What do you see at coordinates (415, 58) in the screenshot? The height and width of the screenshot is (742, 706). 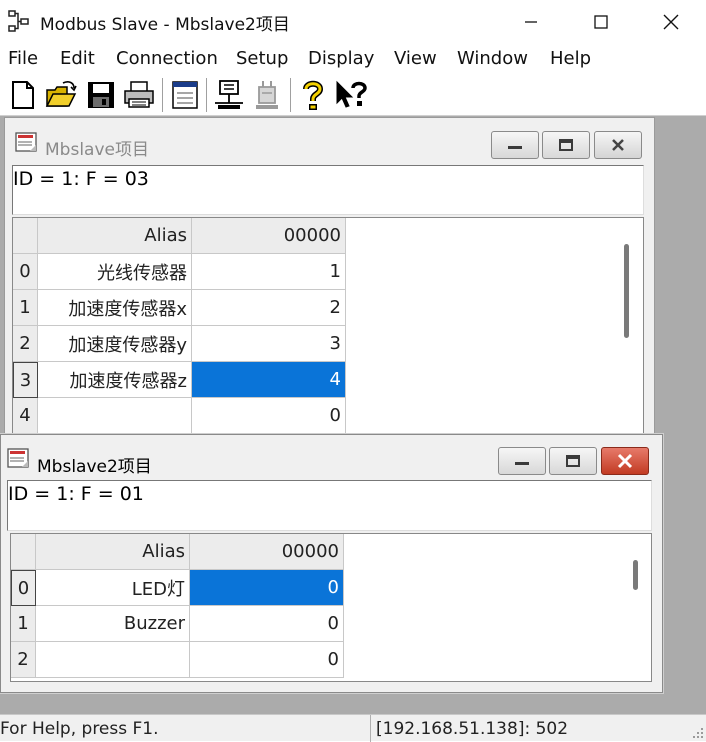 I see `menu-view: View` at bounding box center [415, 58].